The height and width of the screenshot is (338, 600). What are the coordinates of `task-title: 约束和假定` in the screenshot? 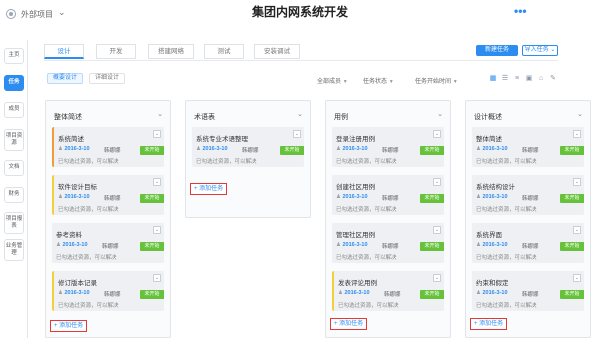 It's located at (492, 283).